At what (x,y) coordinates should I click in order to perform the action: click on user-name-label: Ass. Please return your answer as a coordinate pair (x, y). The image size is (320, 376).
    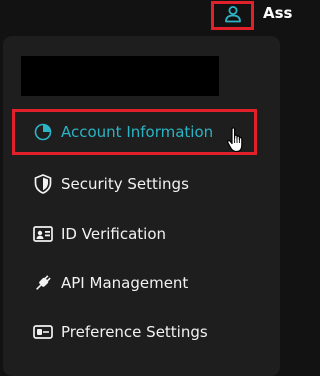
    Looking at the image, I should click on (277, 13).